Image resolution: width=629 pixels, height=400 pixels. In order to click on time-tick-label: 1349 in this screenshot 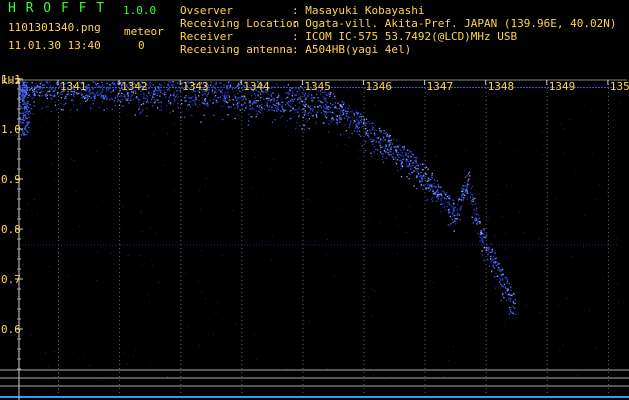, I will do `click(562, 86)`.